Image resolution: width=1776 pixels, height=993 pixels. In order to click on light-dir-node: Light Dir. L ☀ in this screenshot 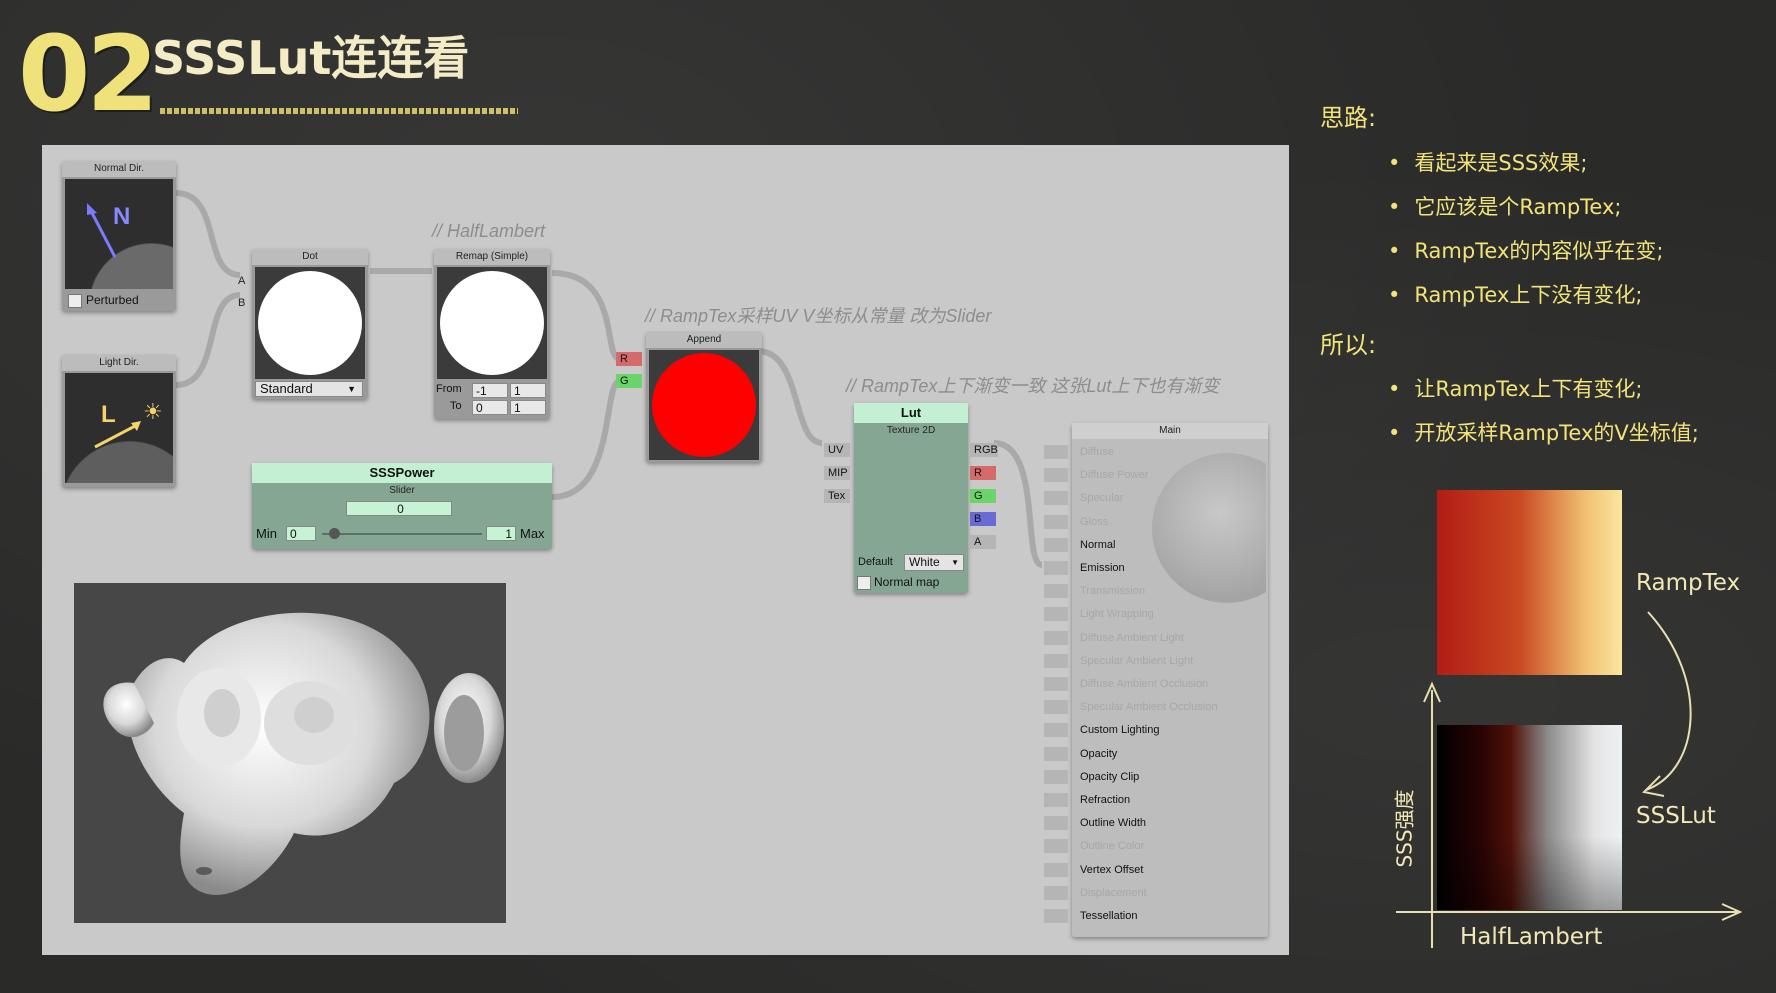, I will do `click(119, 421)`.